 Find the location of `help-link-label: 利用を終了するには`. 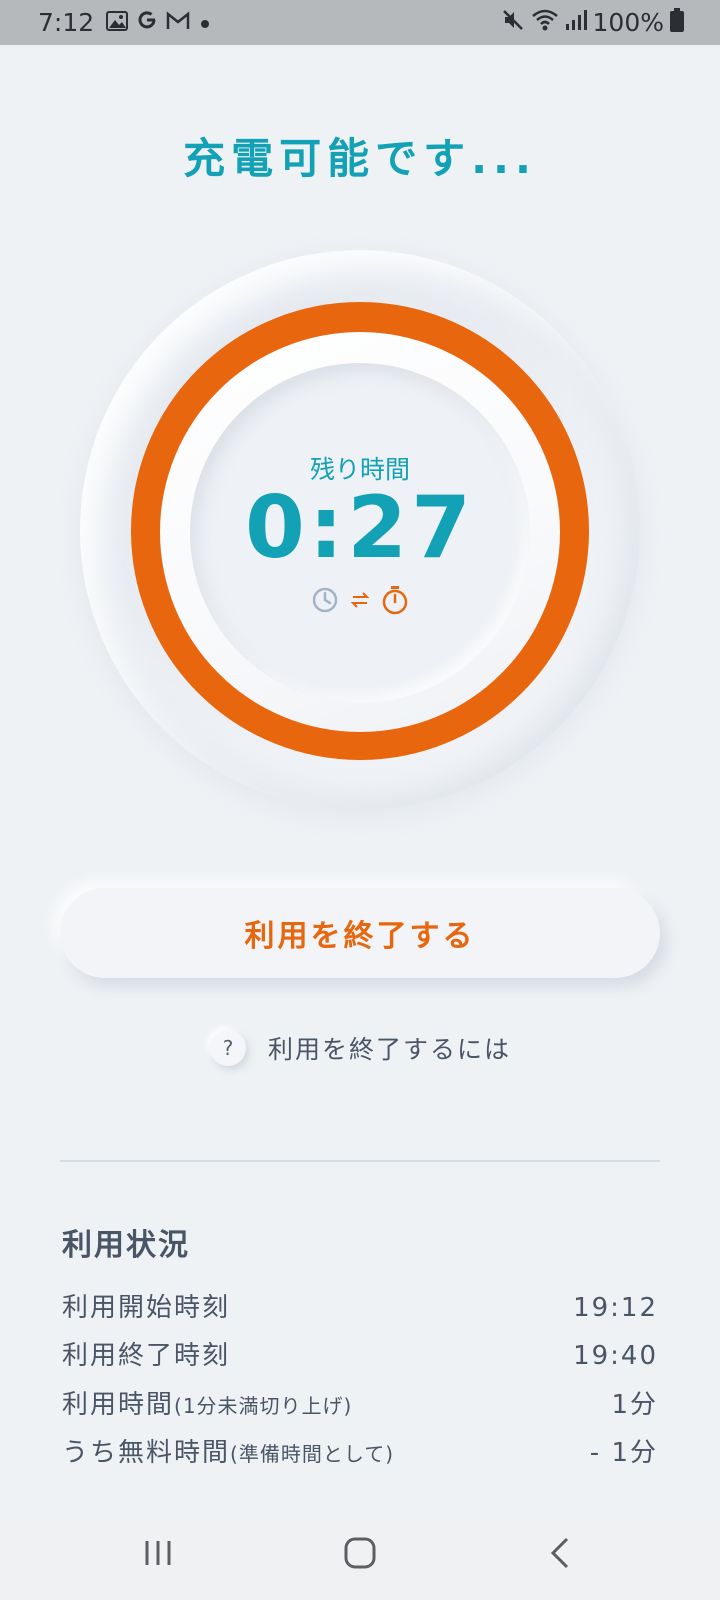

help-link-label: 利用を終了するには is located at coordinates (390, 1049).